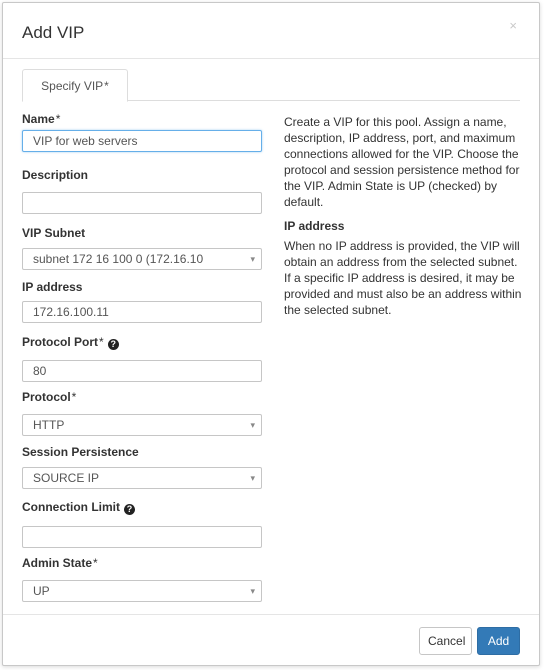 This screenshot has height=670, width=544. Describe the element at coordinates (72, 85) in the screenshot. I see `tab-label: Specify VIP` at that location.